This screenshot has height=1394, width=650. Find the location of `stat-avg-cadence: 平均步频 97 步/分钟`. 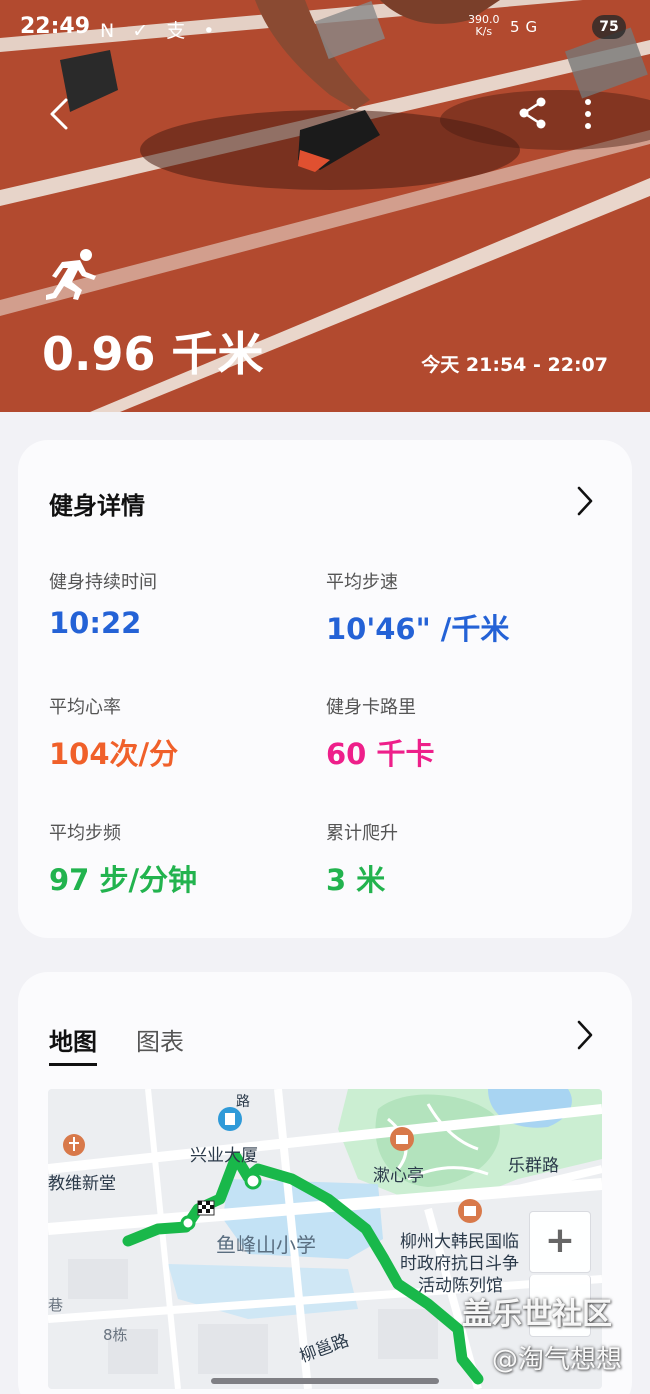

stat-avg-cadence: 平均步频 97 步/分钟 is located at coordinates (123, 860).